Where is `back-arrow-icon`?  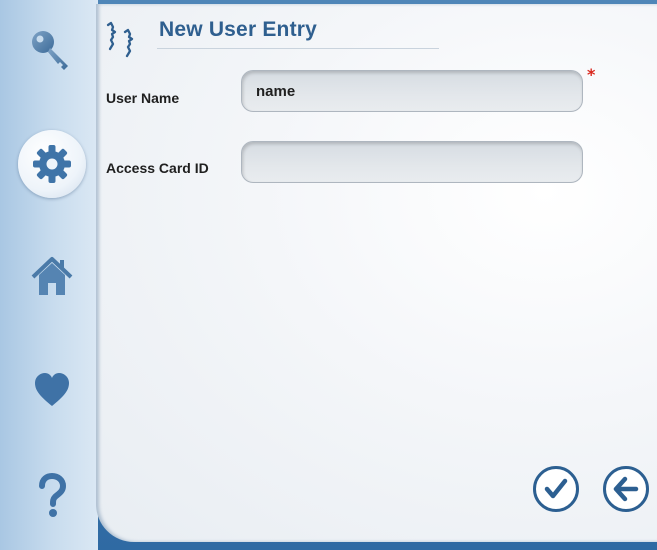 back-arrow-icon is located at coordinates (626, 489).